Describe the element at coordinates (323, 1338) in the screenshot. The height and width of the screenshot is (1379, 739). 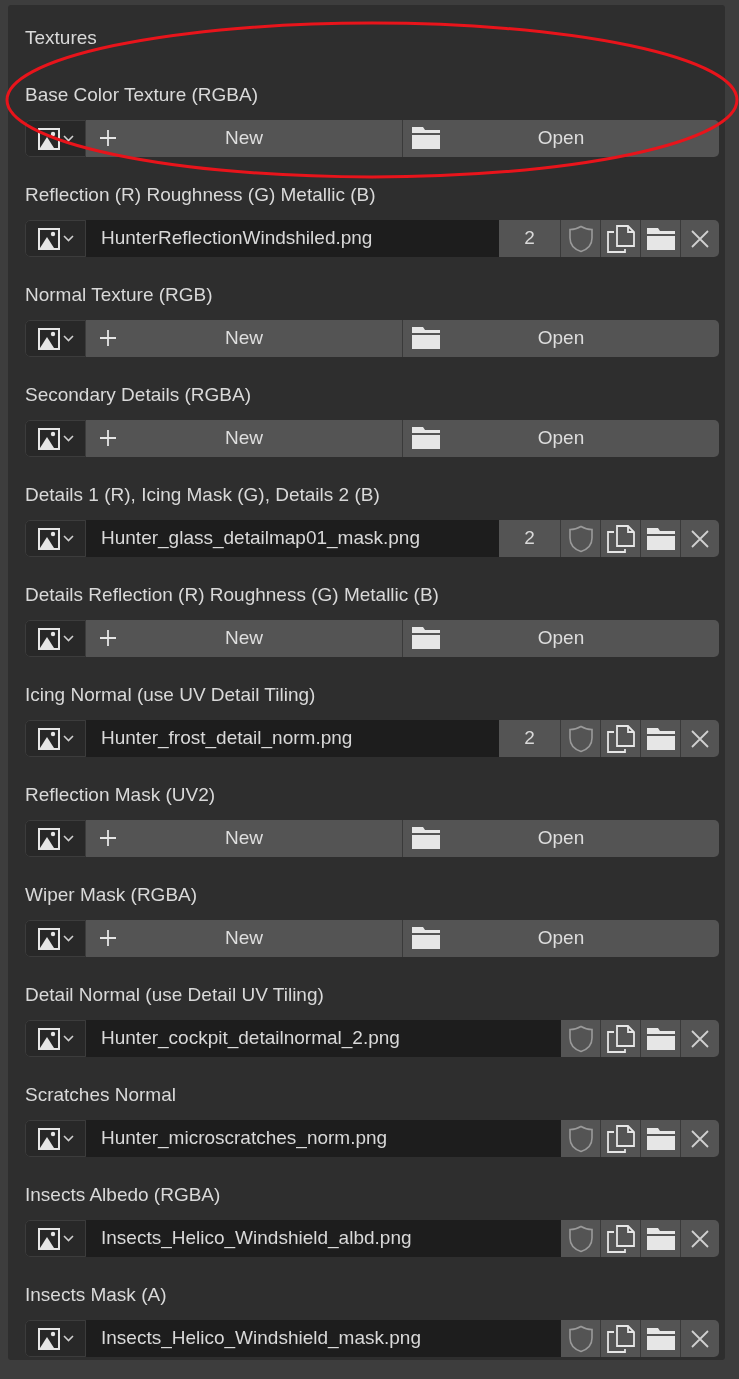
I see `file-name-field: Insects_Helico_Windshield_mask.png` at that location.